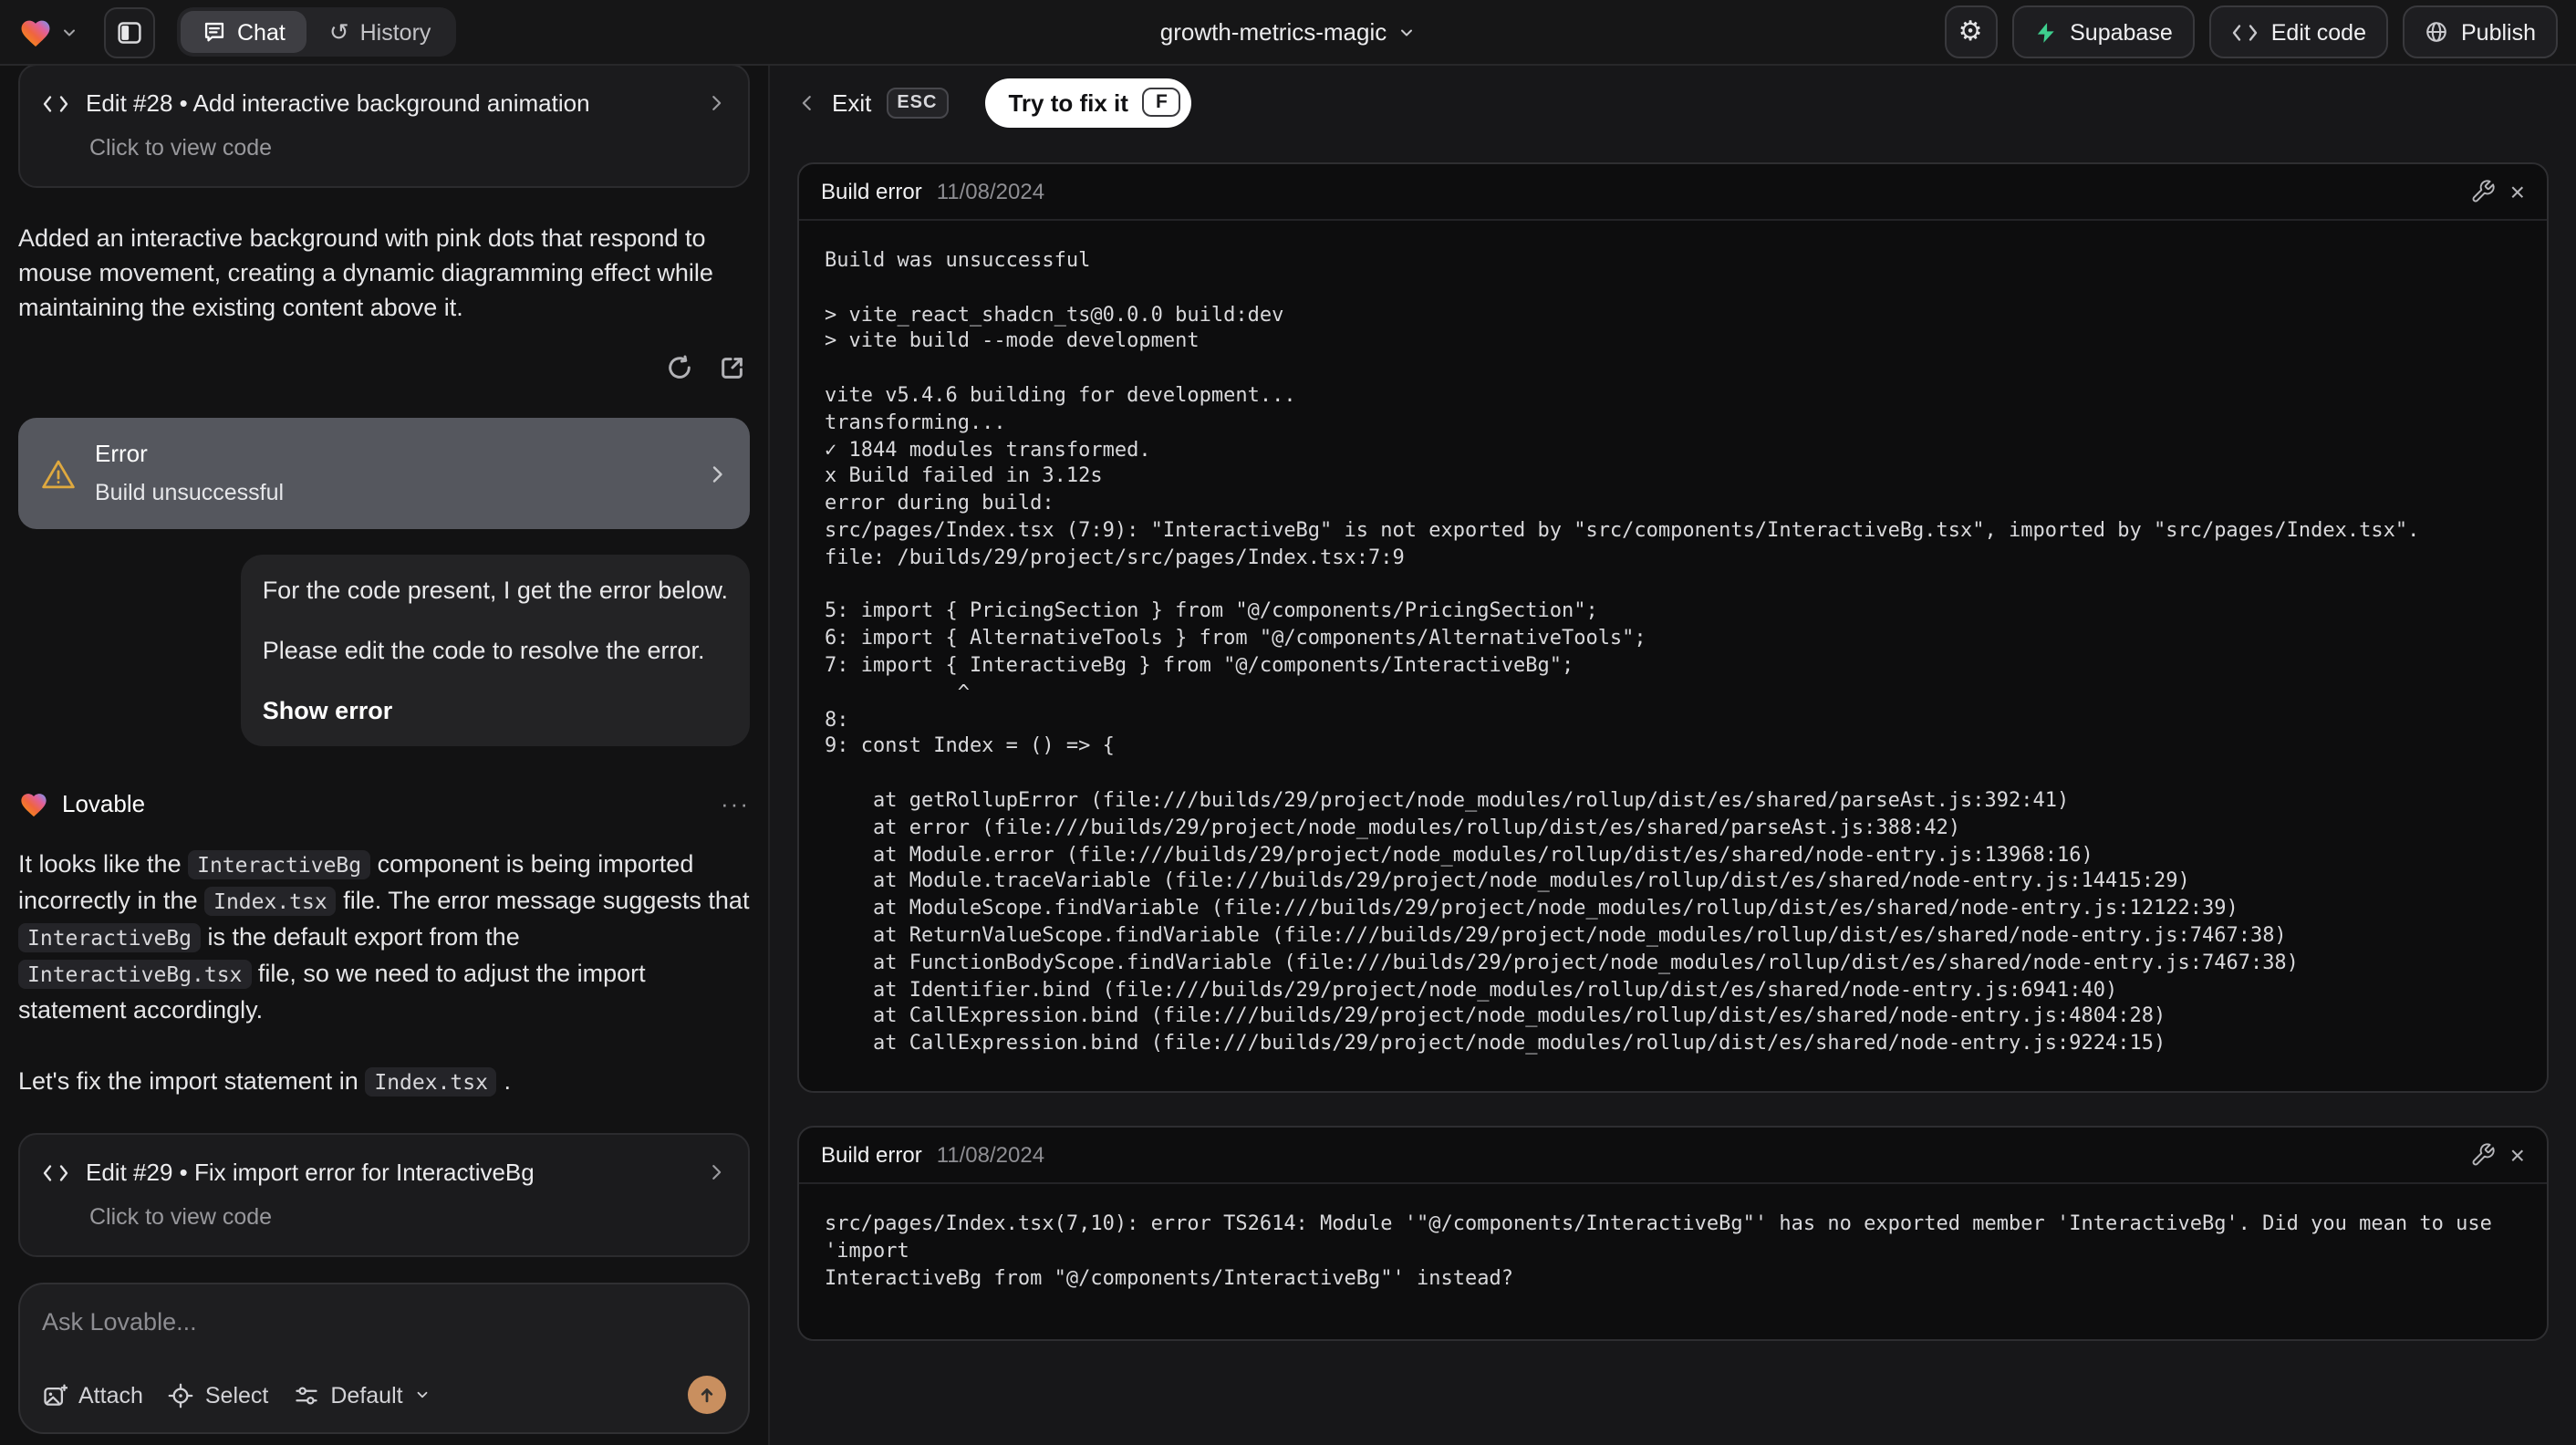  I want to click on chat-bubble-icon, so click(214, 32).